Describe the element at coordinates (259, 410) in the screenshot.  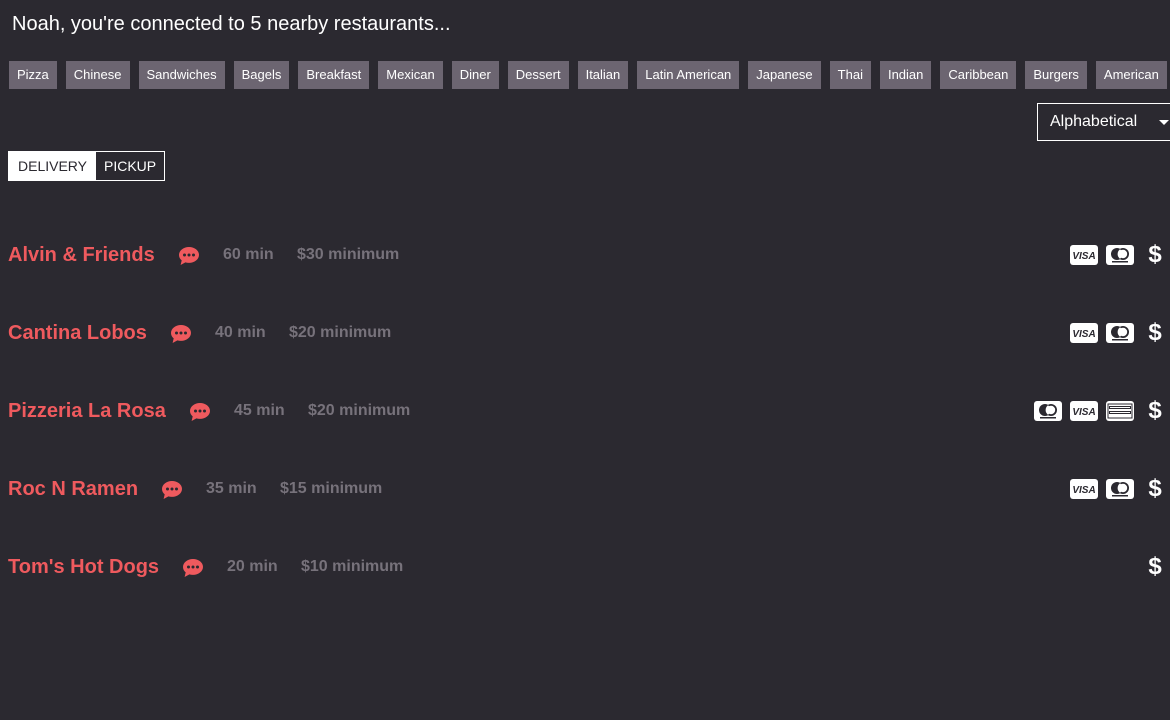
I see `delivery-time: 45 min` at that location.